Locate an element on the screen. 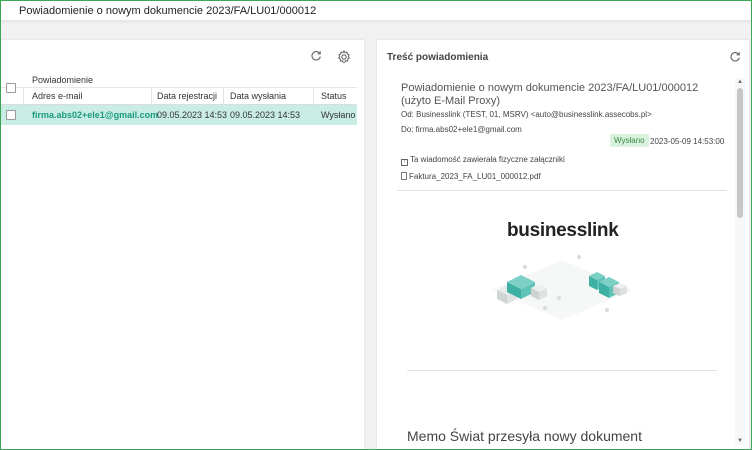 The width and height of the screenshot is (752, 450). businesslink-logo: businesslink is located at coordinates (563, 230).